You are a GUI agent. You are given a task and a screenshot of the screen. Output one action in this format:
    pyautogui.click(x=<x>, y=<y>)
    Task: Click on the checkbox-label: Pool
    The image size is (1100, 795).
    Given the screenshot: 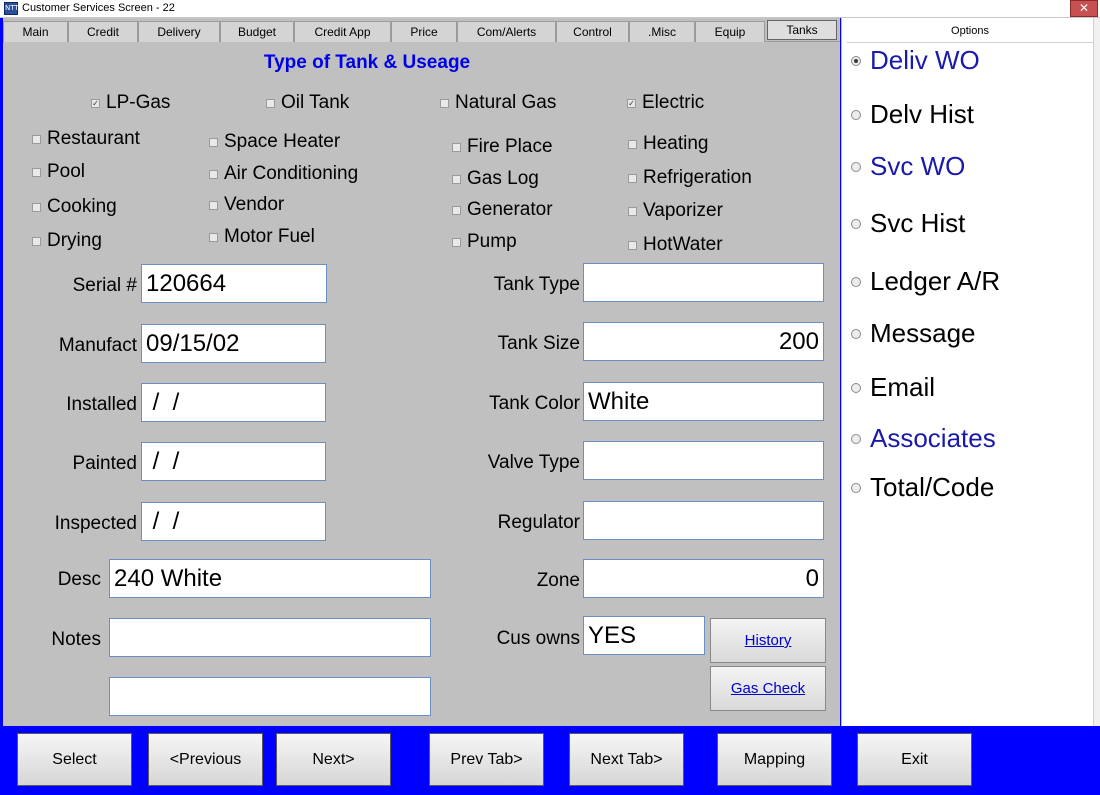 What is the action you would take?
    pyautogui.click(x=66, y=171)
    